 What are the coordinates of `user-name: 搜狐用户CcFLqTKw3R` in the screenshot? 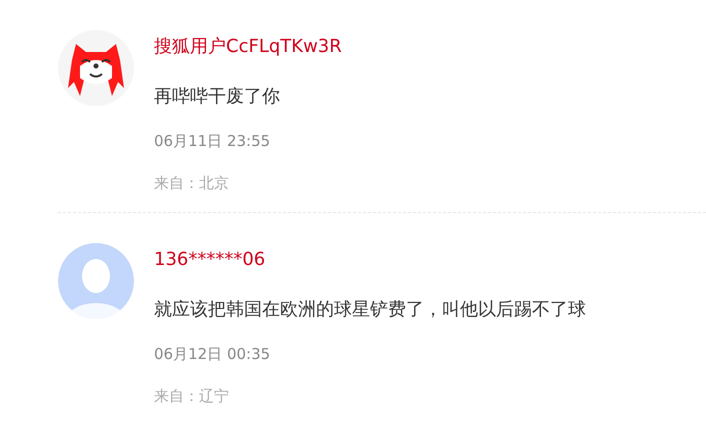 It's located at (248, 47).